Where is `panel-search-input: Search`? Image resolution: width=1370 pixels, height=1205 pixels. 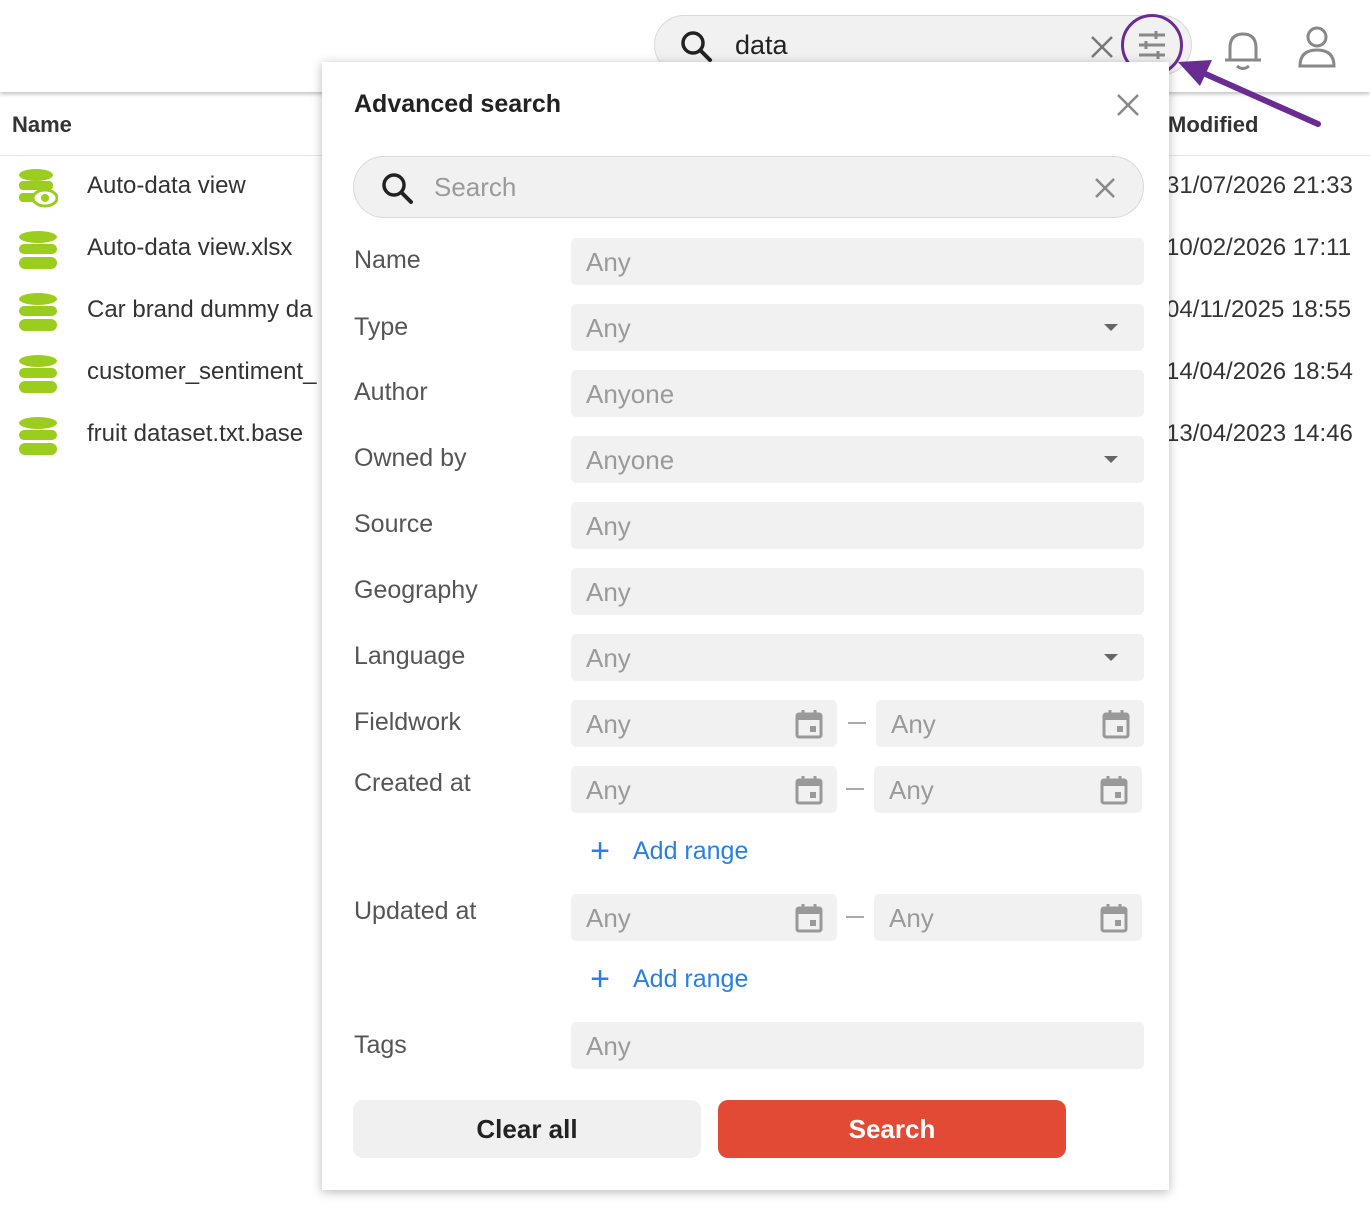 panel-search-input: Search is located at coordinates (748, 187).